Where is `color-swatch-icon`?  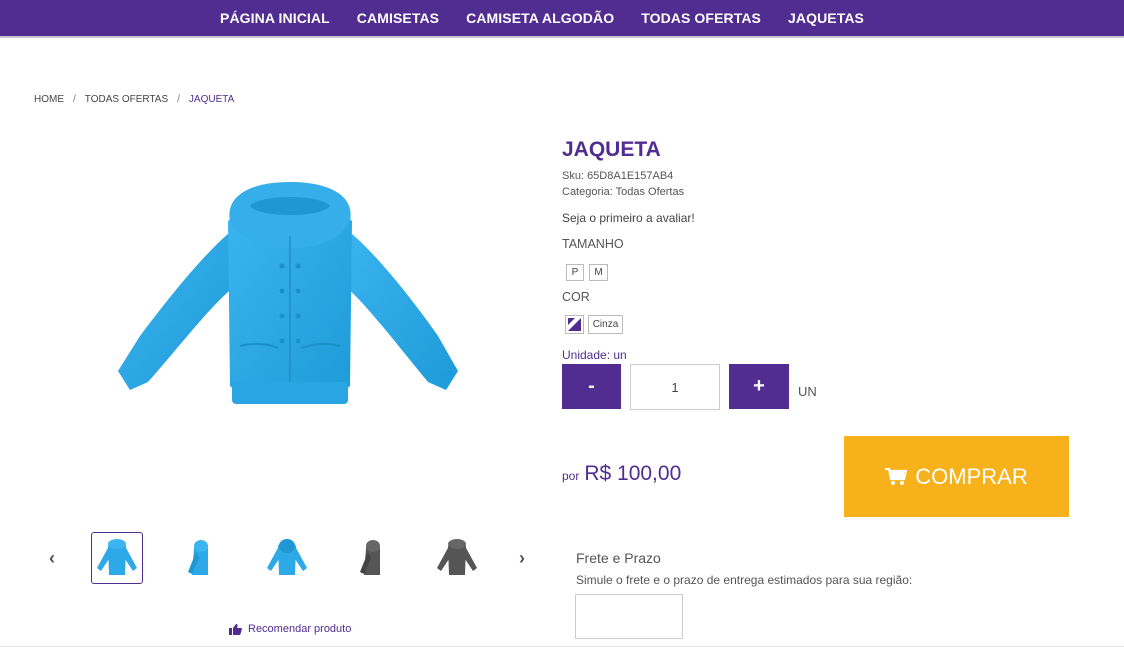 color-swatch-icon is located at coordinates (574, 324).